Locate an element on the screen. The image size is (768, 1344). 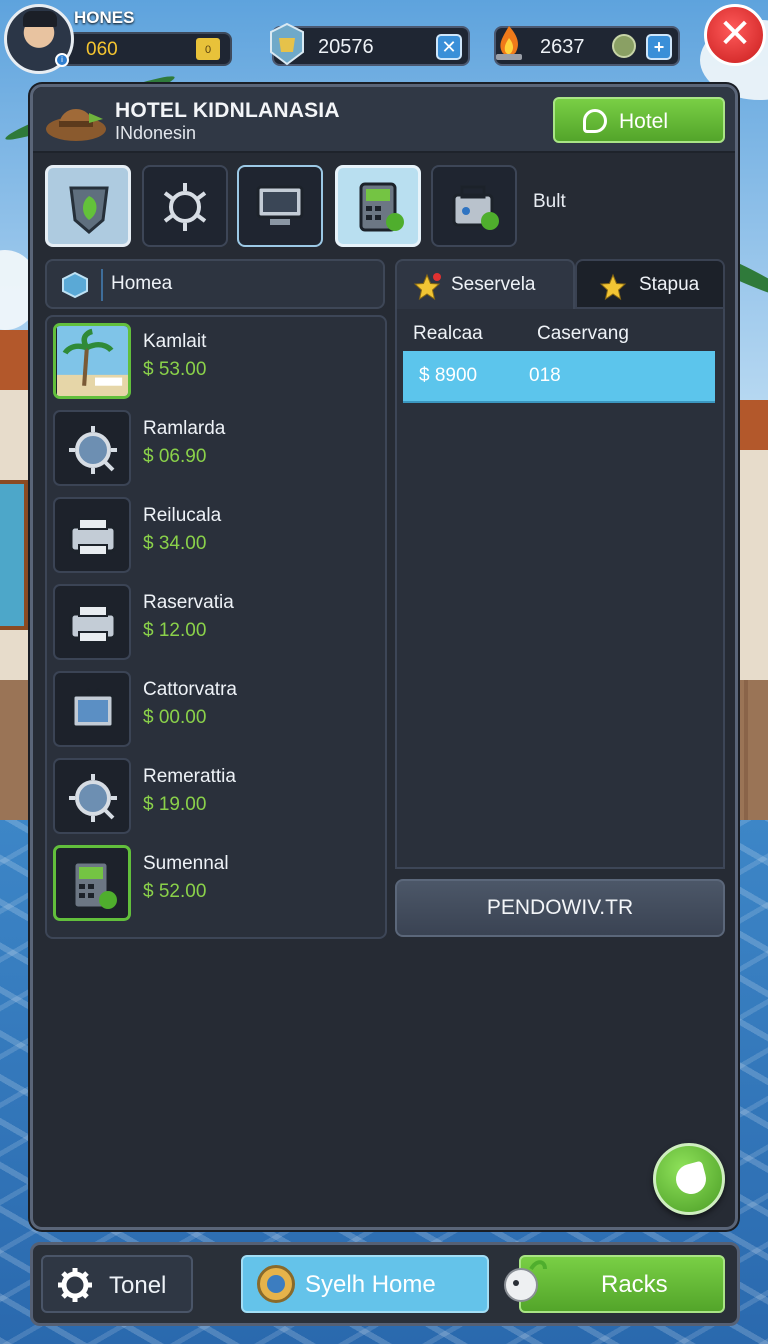
fire-value: 2637 is located at coordinates (562, 47).